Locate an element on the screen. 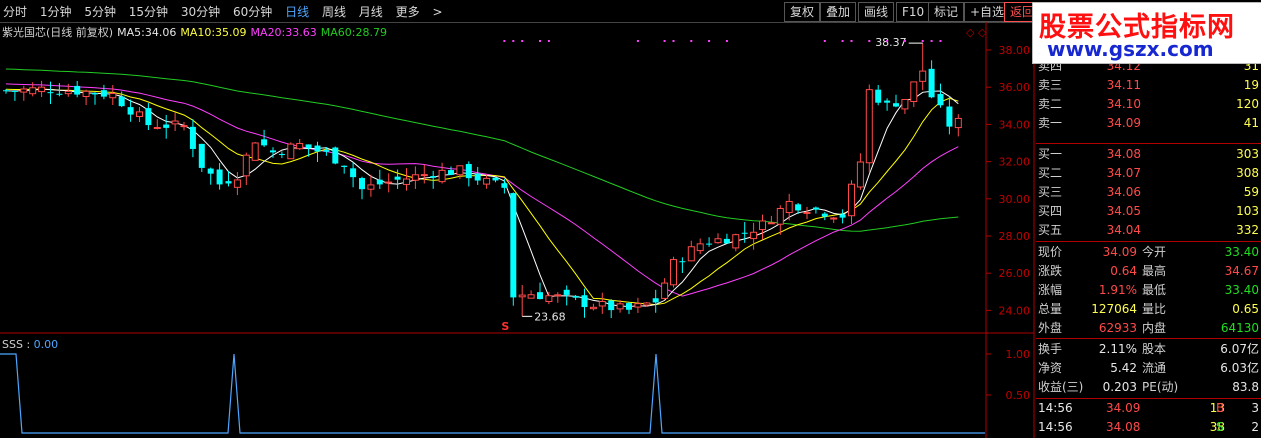  price-axis-label: 32.00 is located at coordinates (1015, 162).